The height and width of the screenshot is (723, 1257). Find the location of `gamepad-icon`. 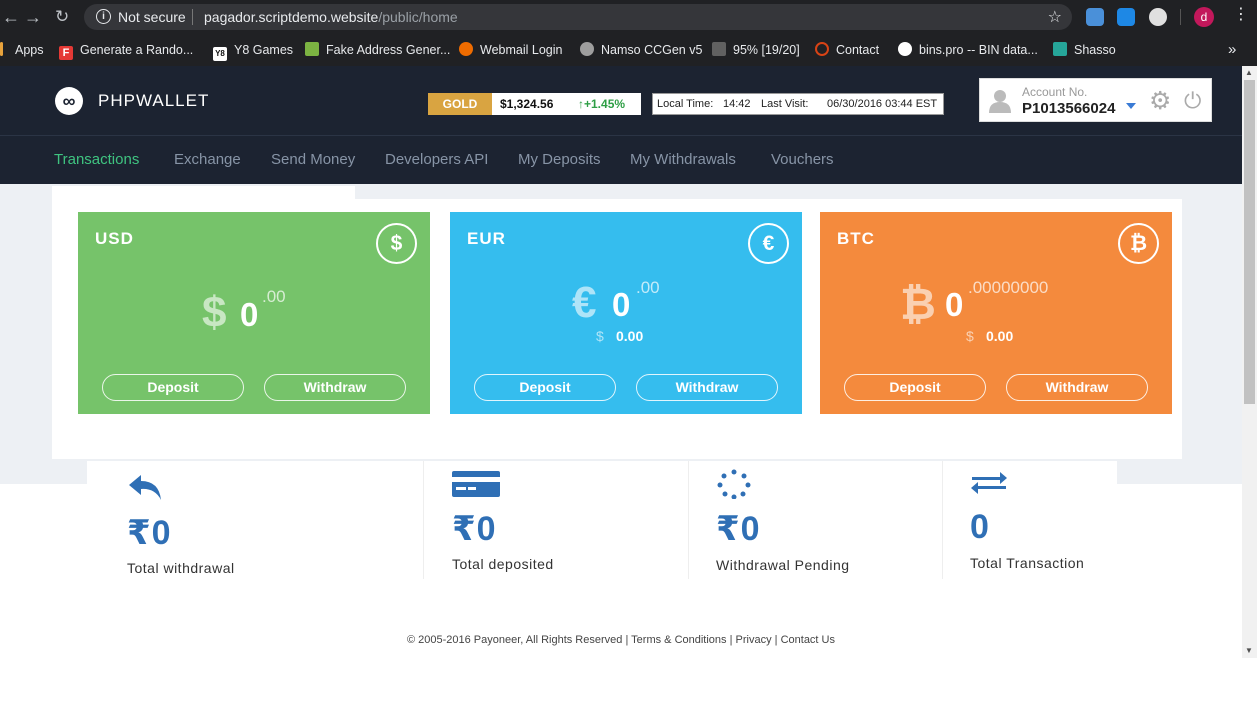

gamepad-icon is located at coordinates (719, 49).